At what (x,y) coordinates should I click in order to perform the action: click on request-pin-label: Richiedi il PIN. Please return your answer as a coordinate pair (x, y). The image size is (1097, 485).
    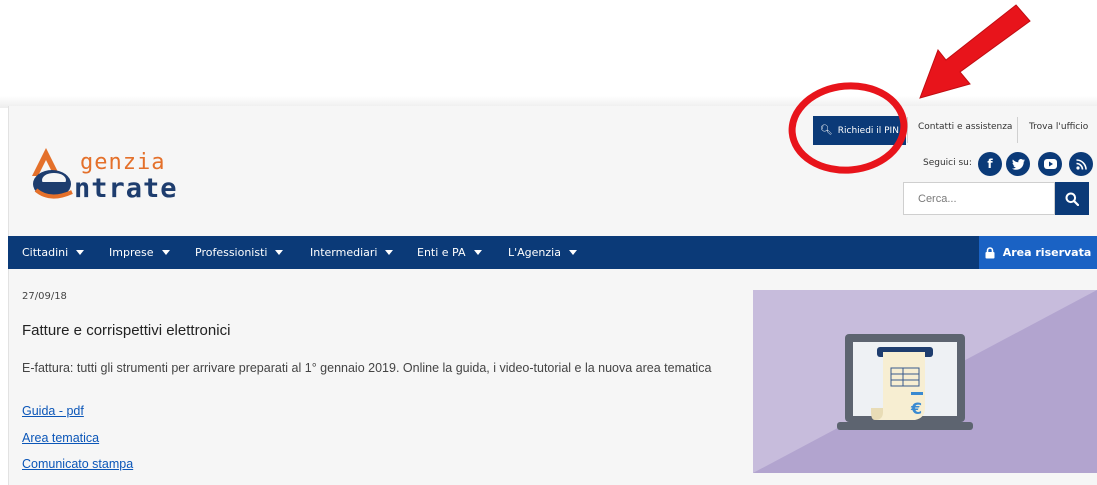
    Looking at the image, I should click on (868, 130).